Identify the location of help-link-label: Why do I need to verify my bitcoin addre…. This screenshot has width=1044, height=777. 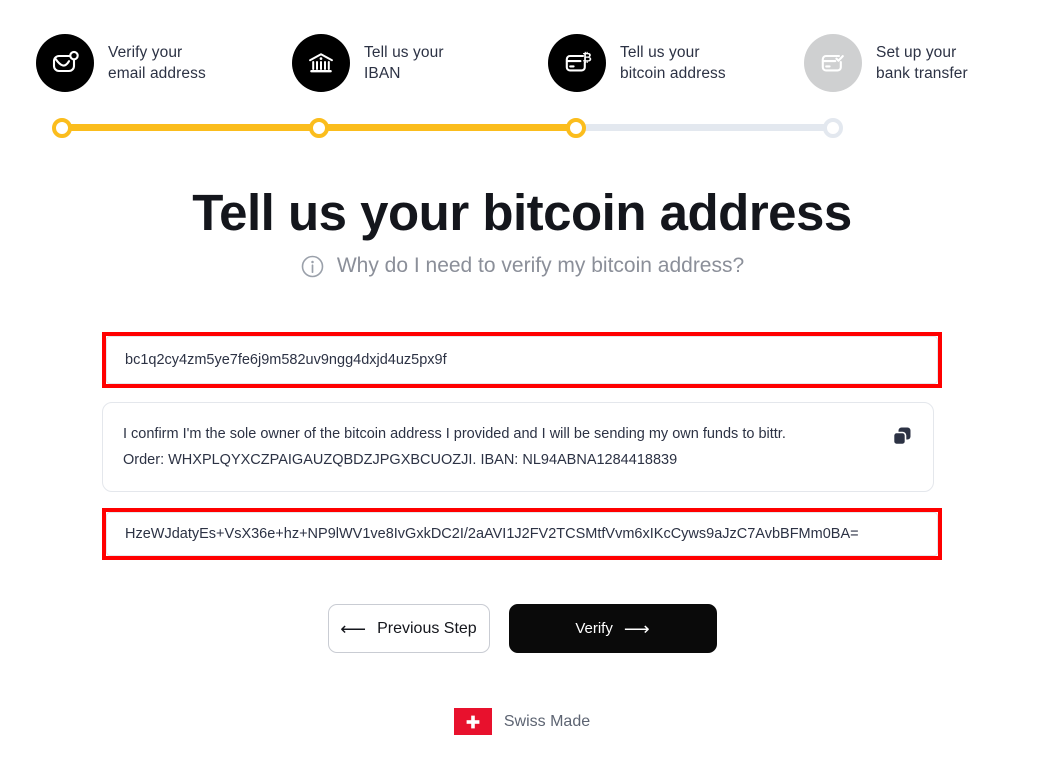
(540, 266).